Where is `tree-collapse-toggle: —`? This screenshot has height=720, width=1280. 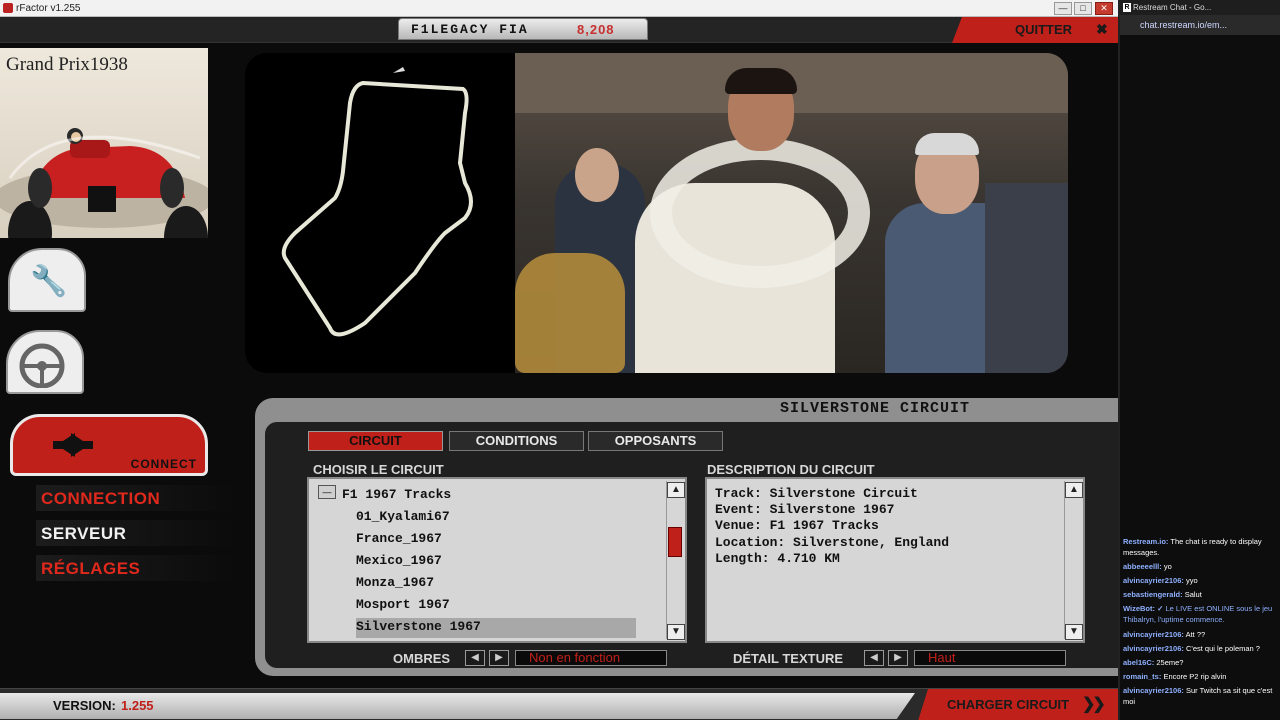
tree-collapse-toggle: — is located at coordinates (327, 492).